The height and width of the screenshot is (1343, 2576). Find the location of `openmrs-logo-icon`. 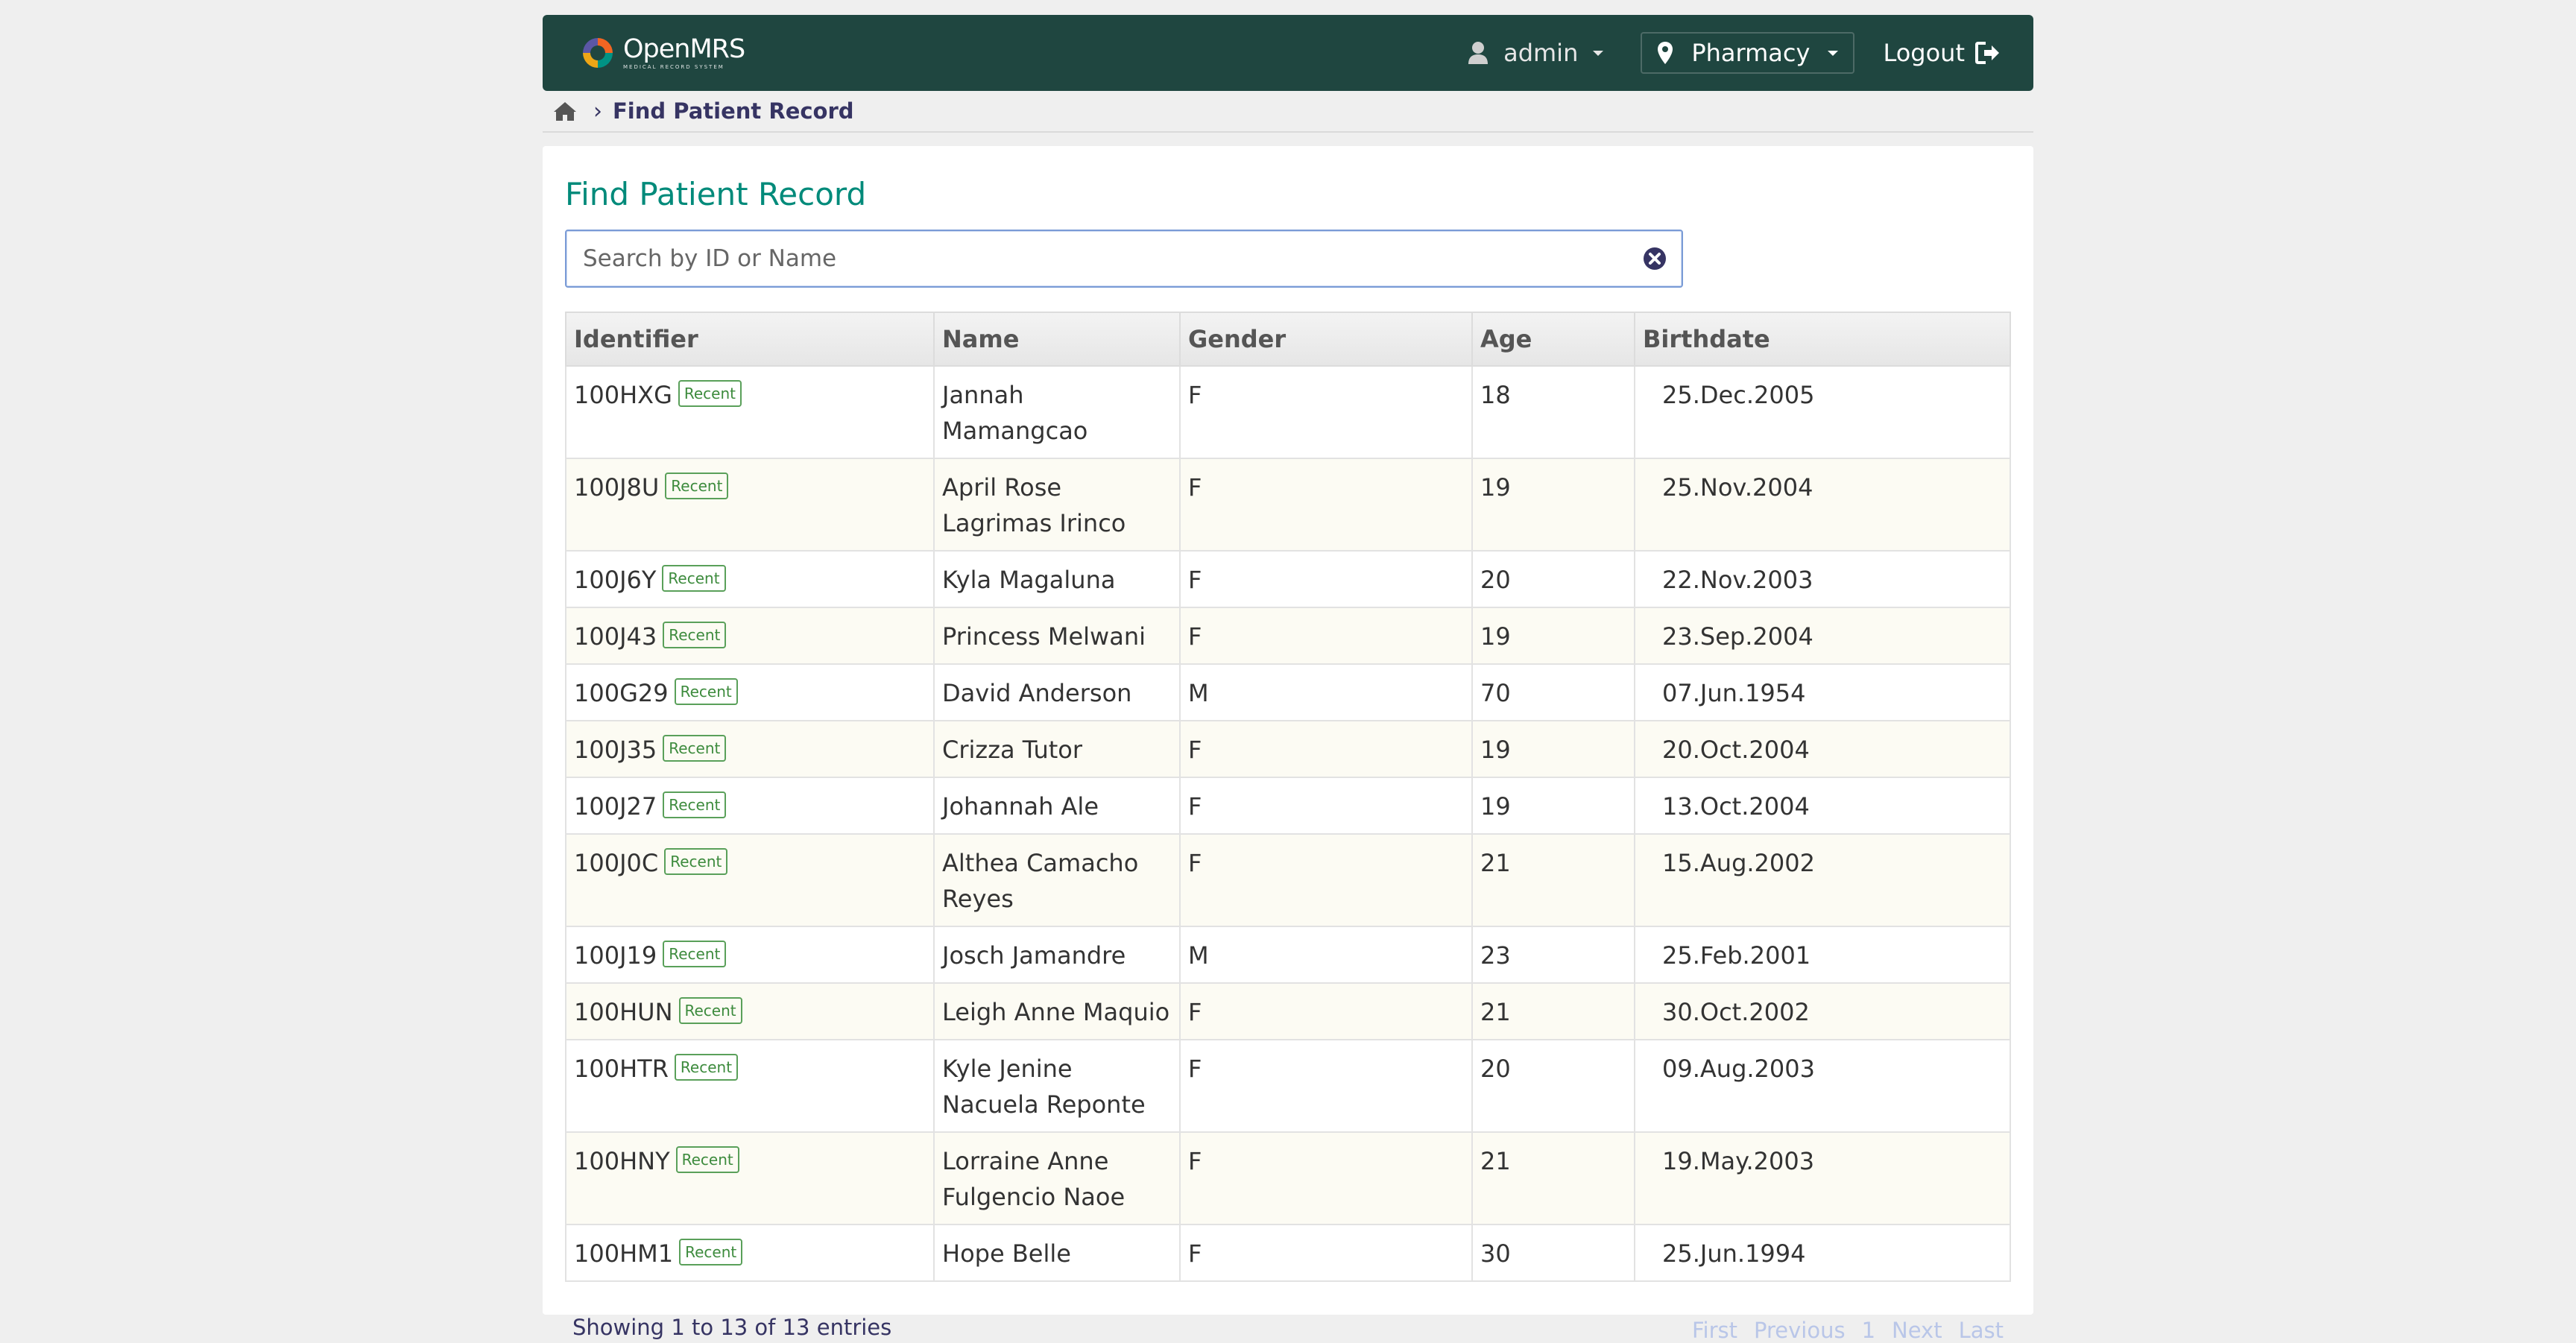

openmrs-logo-icon is located at coordinates (598, 53).